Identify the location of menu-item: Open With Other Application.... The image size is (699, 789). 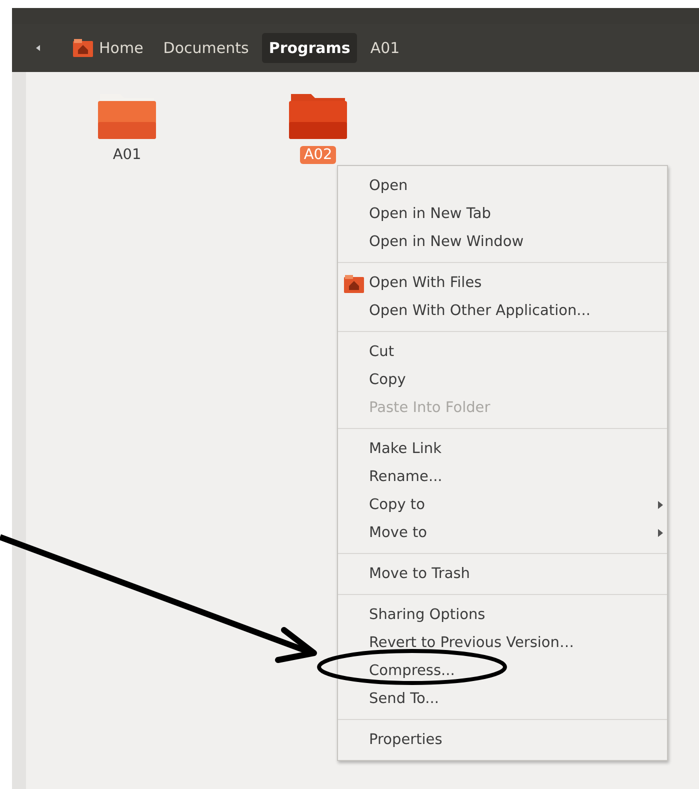
(502, 311).